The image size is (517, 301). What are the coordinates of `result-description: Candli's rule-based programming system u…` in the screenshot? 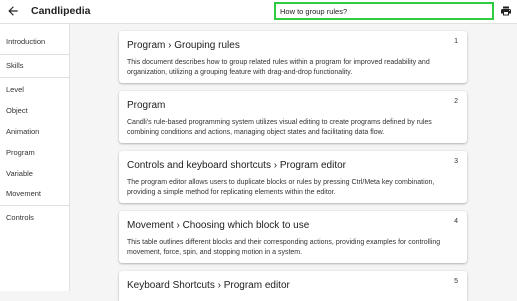 It's located at (279, 127).